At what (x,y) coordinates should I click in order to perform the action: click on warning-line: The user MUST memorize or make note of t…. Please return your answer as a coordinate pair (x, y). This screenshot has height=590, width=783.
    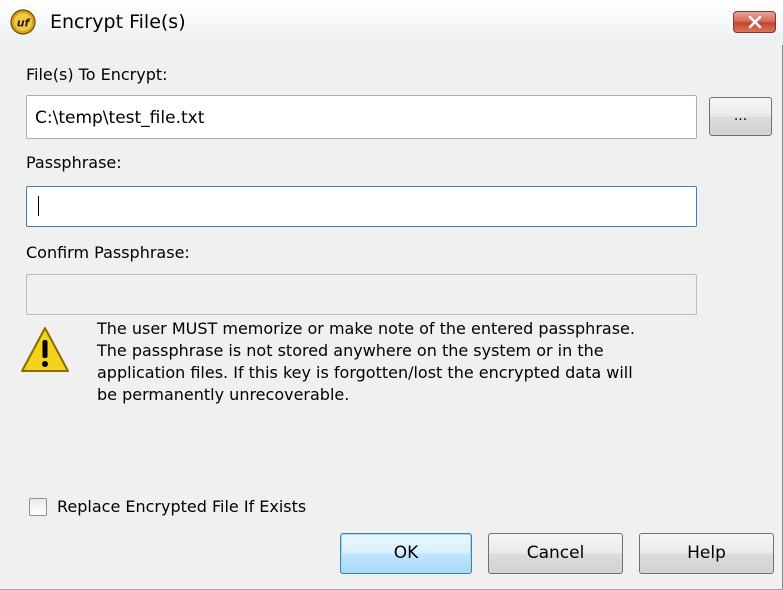
    Looking at the image, I should click on (366, 328).